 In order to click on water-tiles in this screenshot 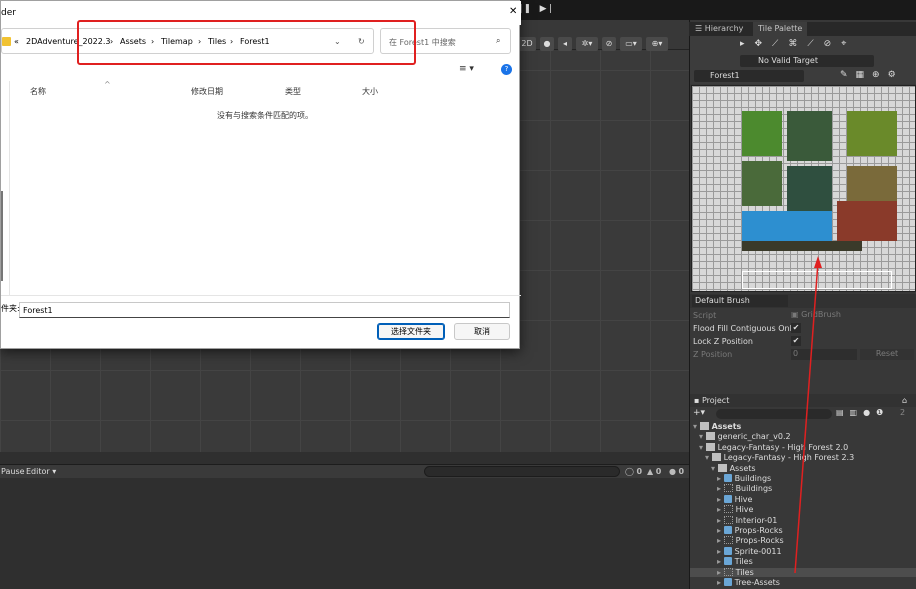, I will do `click(787, 226)`.